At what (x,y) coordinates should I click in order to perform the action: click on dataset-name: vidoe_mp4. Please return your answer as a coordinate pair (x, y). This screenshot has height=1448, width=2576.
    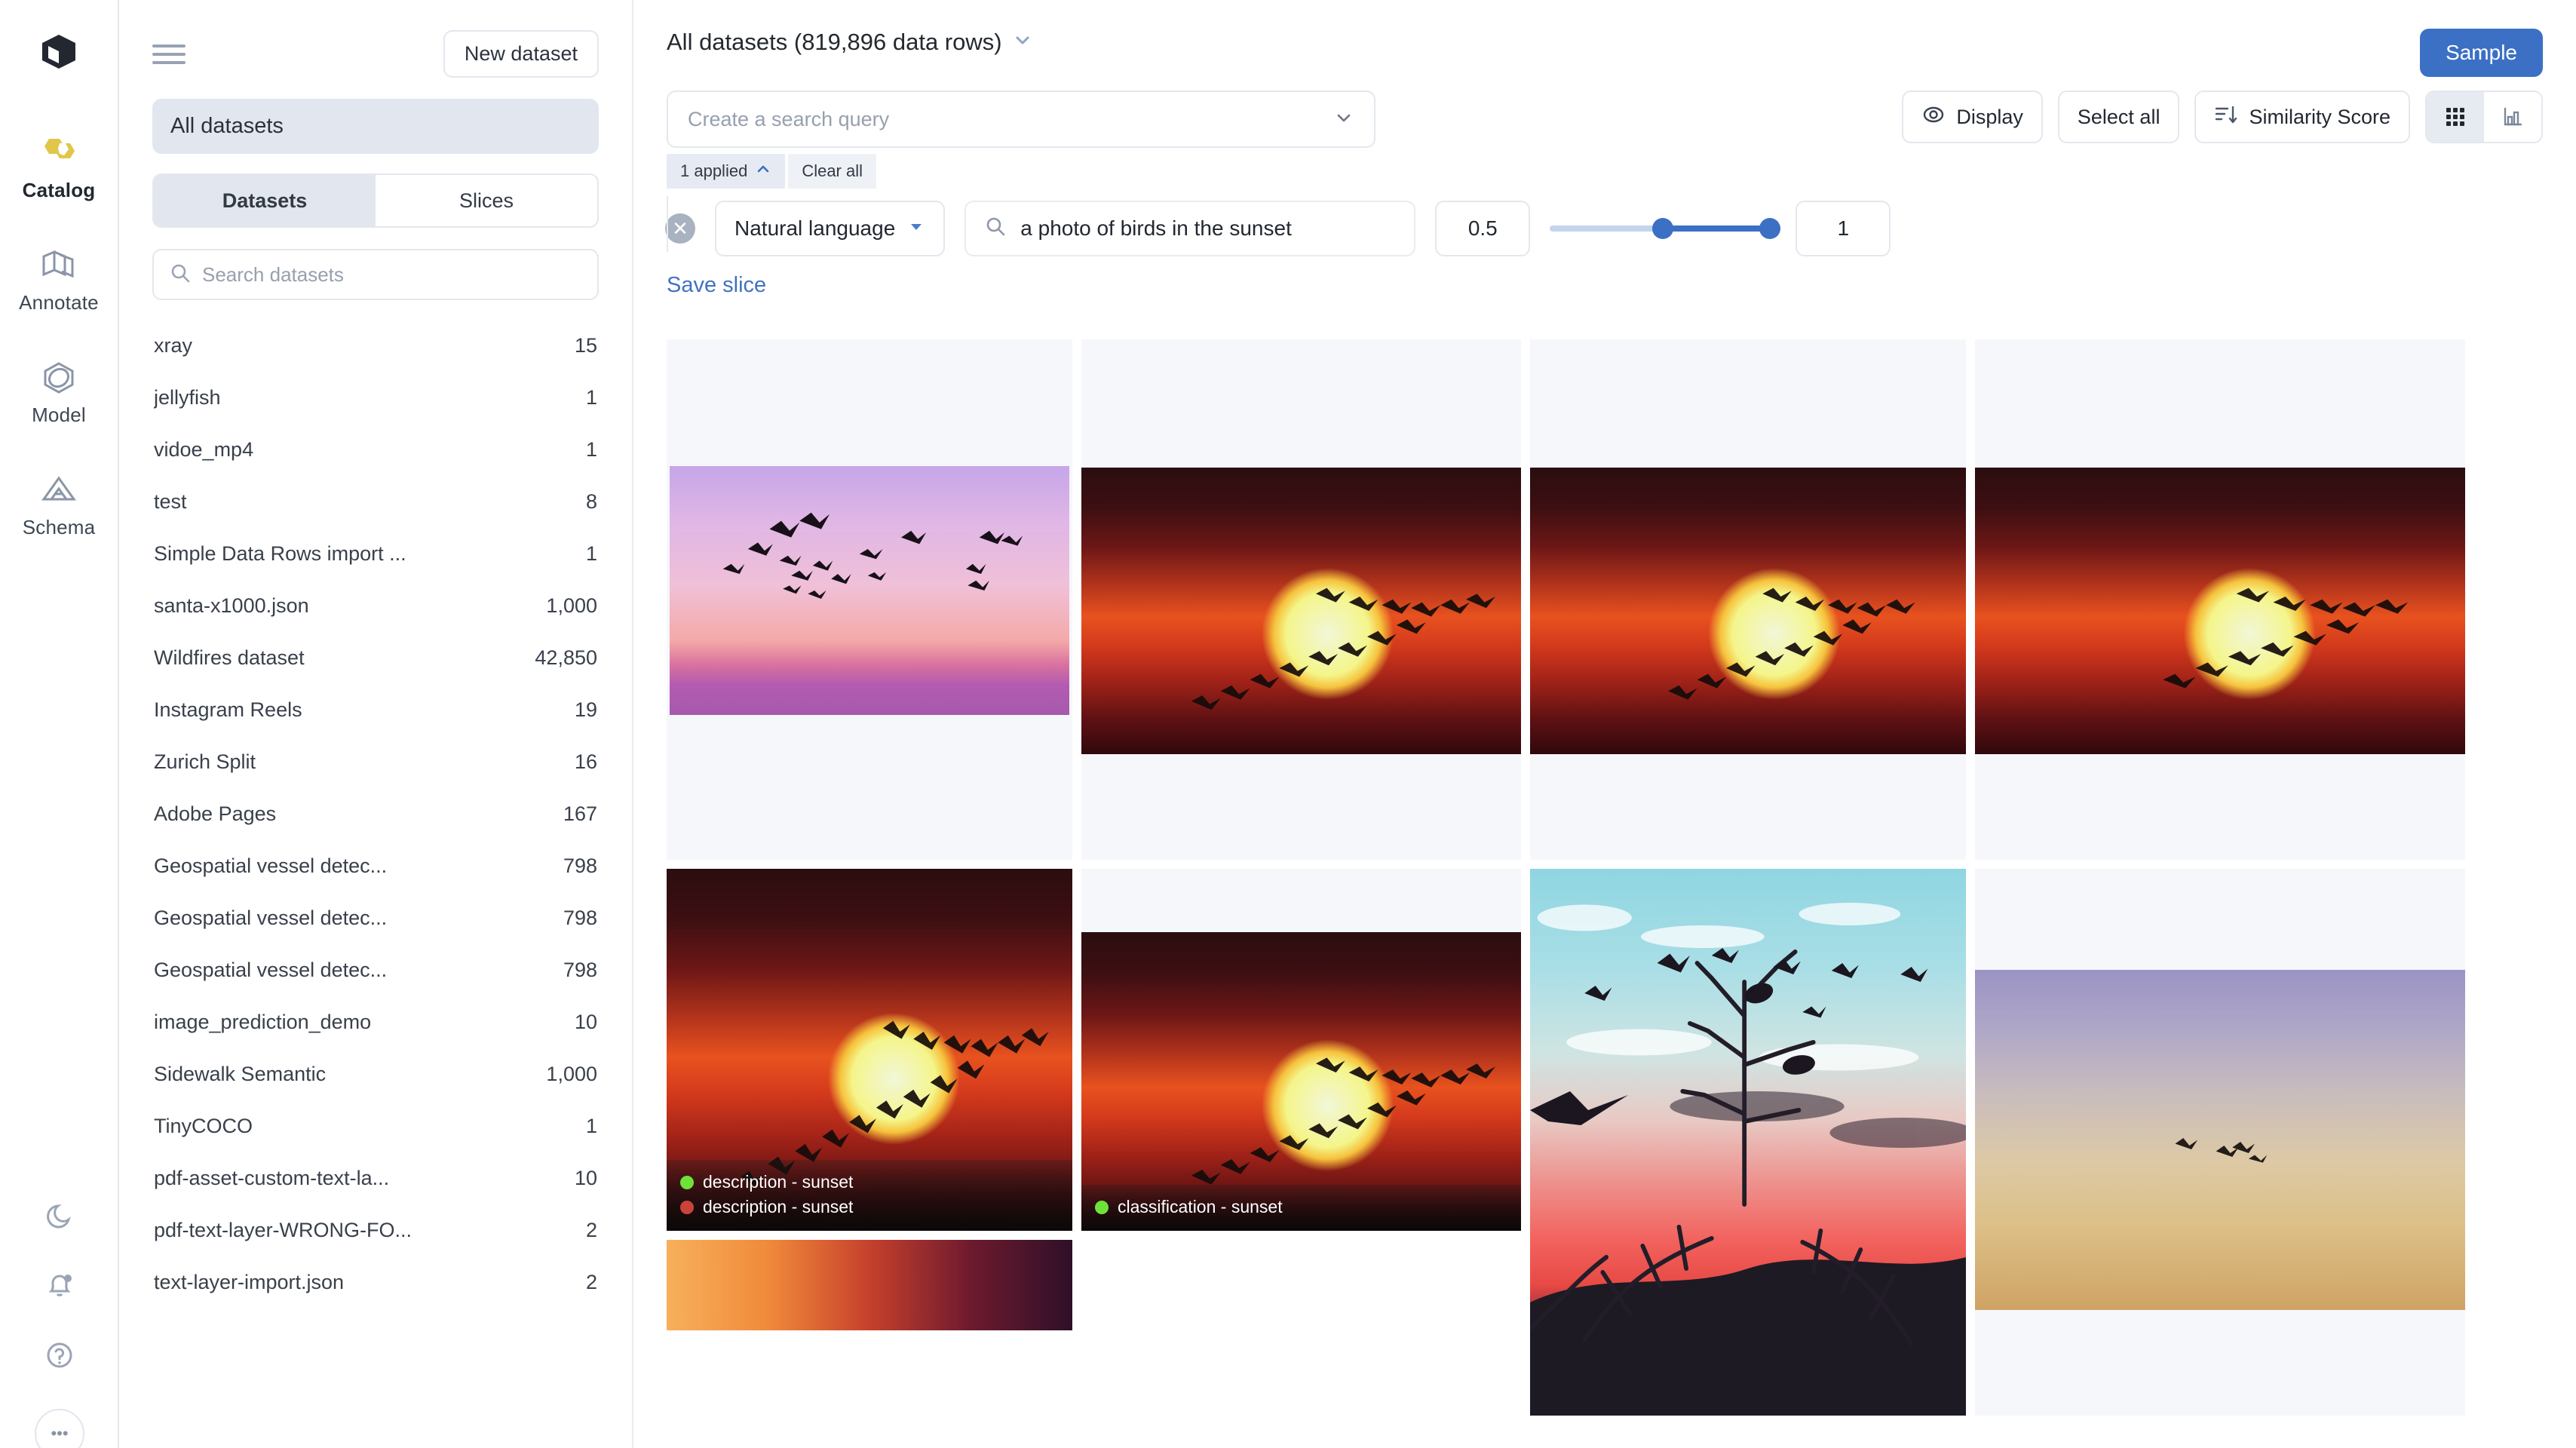
    Looking at the image, I should click on (204, 449).